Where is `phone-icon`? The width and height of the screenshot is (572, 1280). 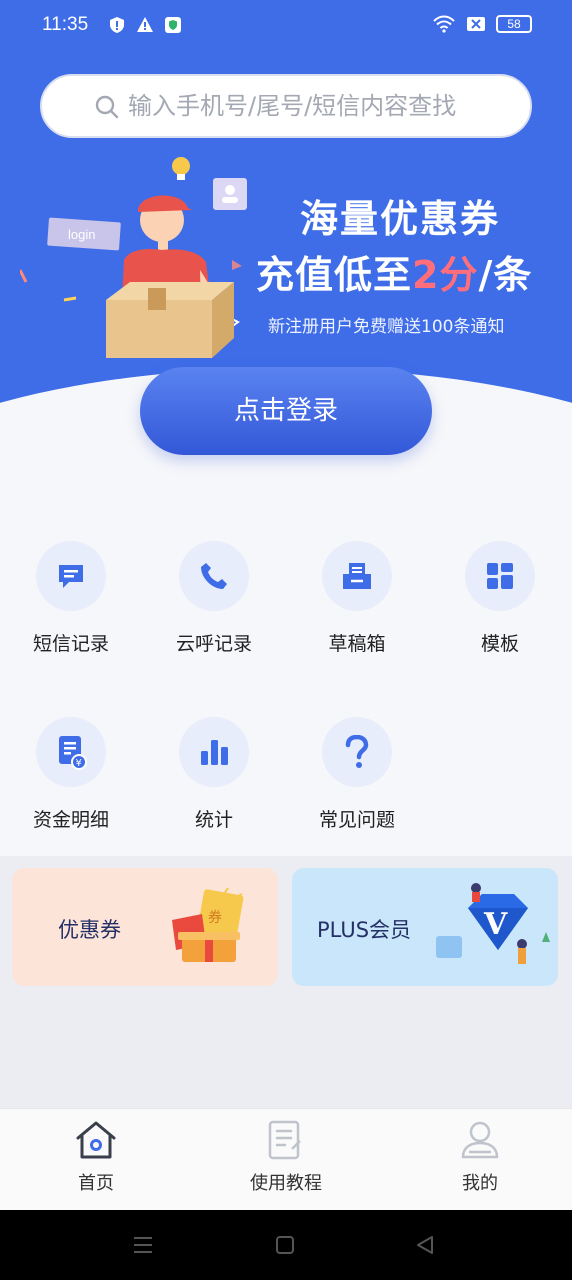 phone-icon is located at coordinates (214, 576).